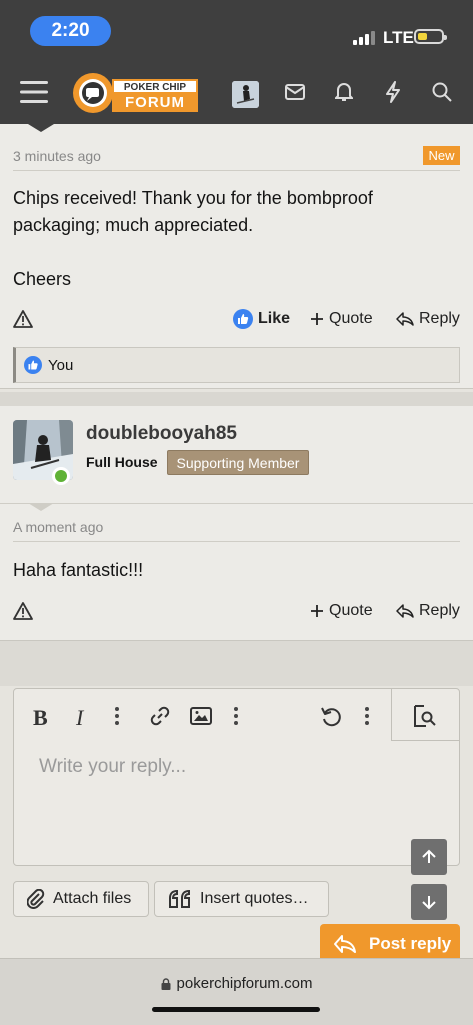 Image resolution: width=473 pixels, height=1025 pixels. Describe the element at coordinates (58, 527) in the screenshot. I see `post-2-timestamp: A moment ago` at that location.